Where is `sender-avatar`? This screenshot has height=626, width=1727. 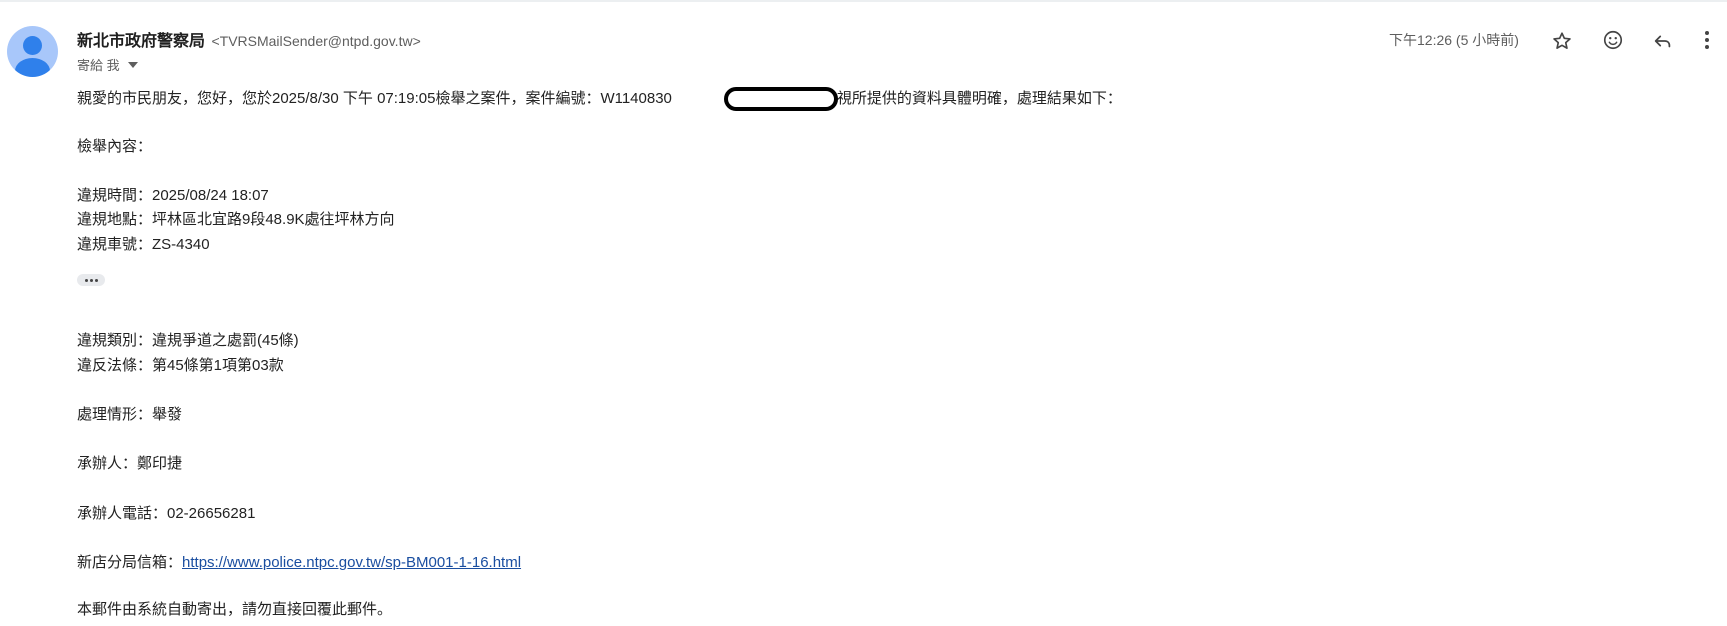 sender-avatar is located at coordinates (32, 51).